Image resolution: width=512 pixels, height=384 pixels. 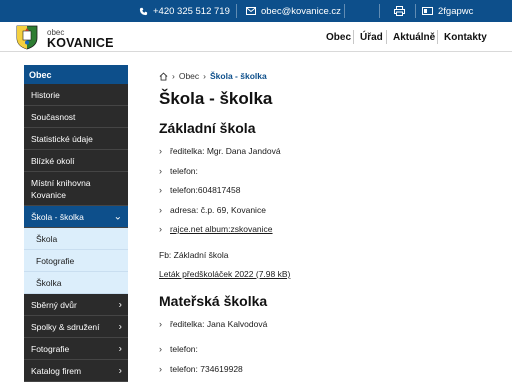 What do you see at coordinates (414, 37) in the screenshot?
I see `nav-aktualne: Aktuálně` at bounding box center [414, 37].